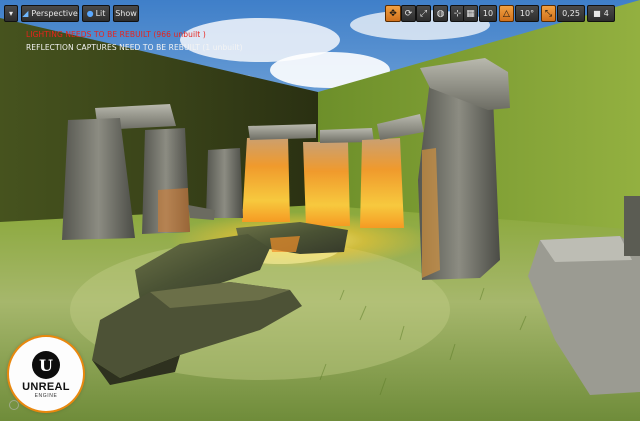 The image size is (640, 421). I want to click on grid-snap-toggle: ▦, so click(470, 13).